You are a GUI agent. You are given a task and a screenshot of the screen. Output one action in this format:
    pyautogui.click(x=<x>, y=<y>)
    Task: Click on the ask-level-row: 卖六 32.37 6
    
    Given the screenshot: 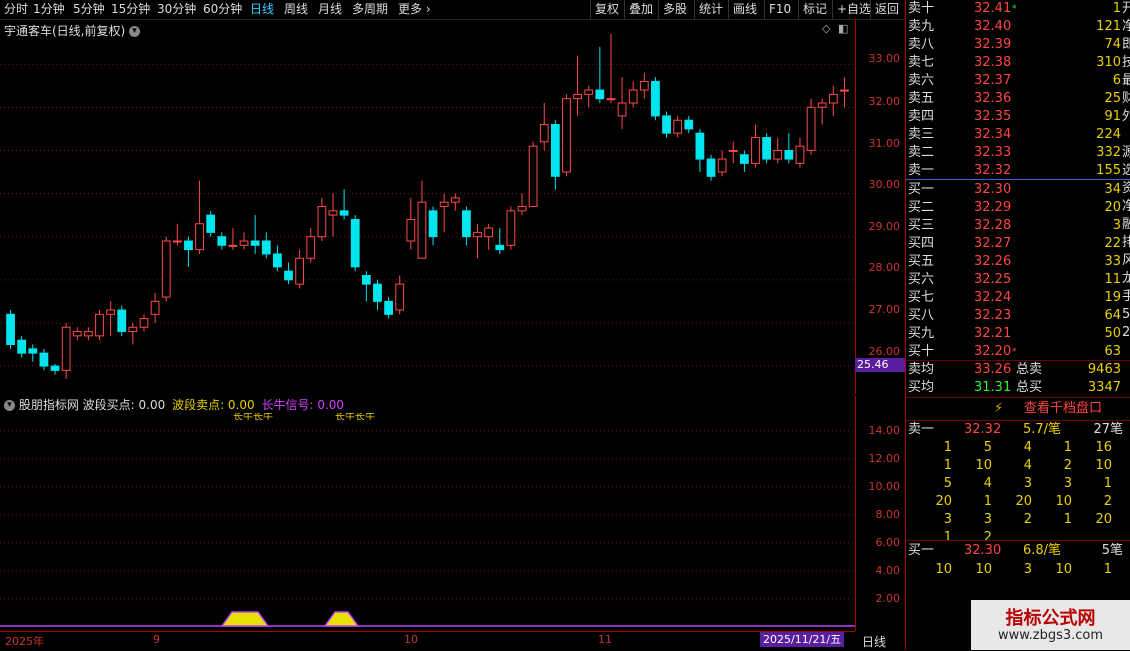 What is the action you would take?
    pyautogui.click(x=1013, y=81)
    